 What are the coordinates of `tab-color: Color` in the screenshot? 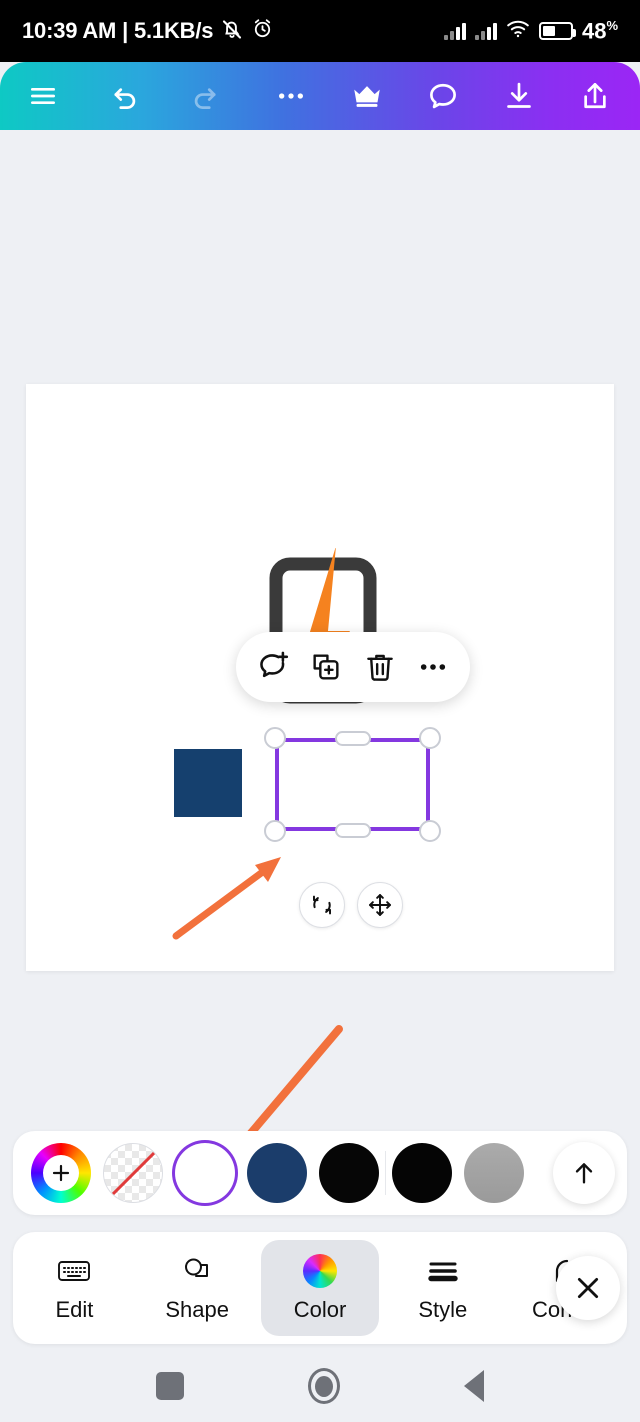 It's located at (320, 1288).